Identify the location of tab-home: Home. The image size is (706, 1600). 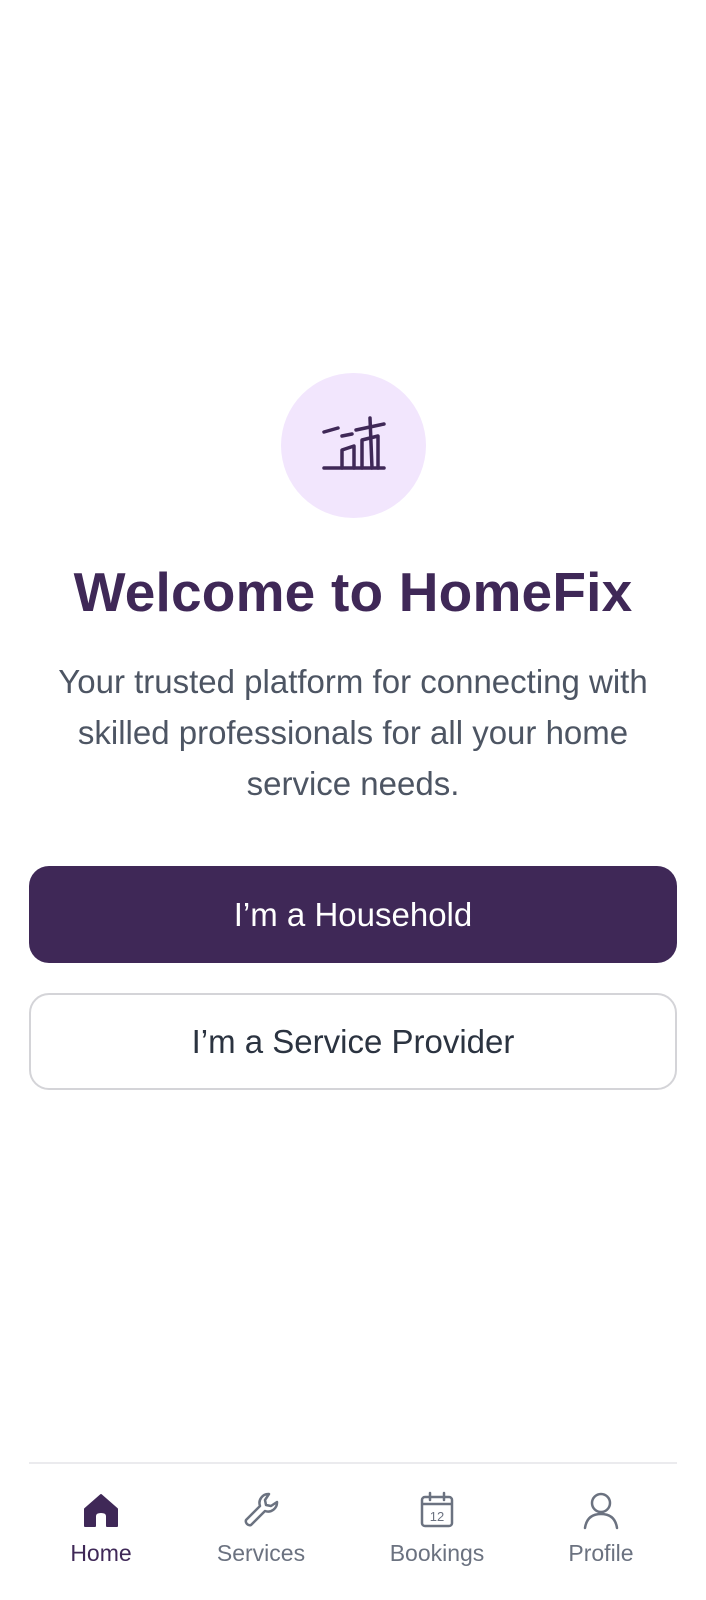
(101, 1536).